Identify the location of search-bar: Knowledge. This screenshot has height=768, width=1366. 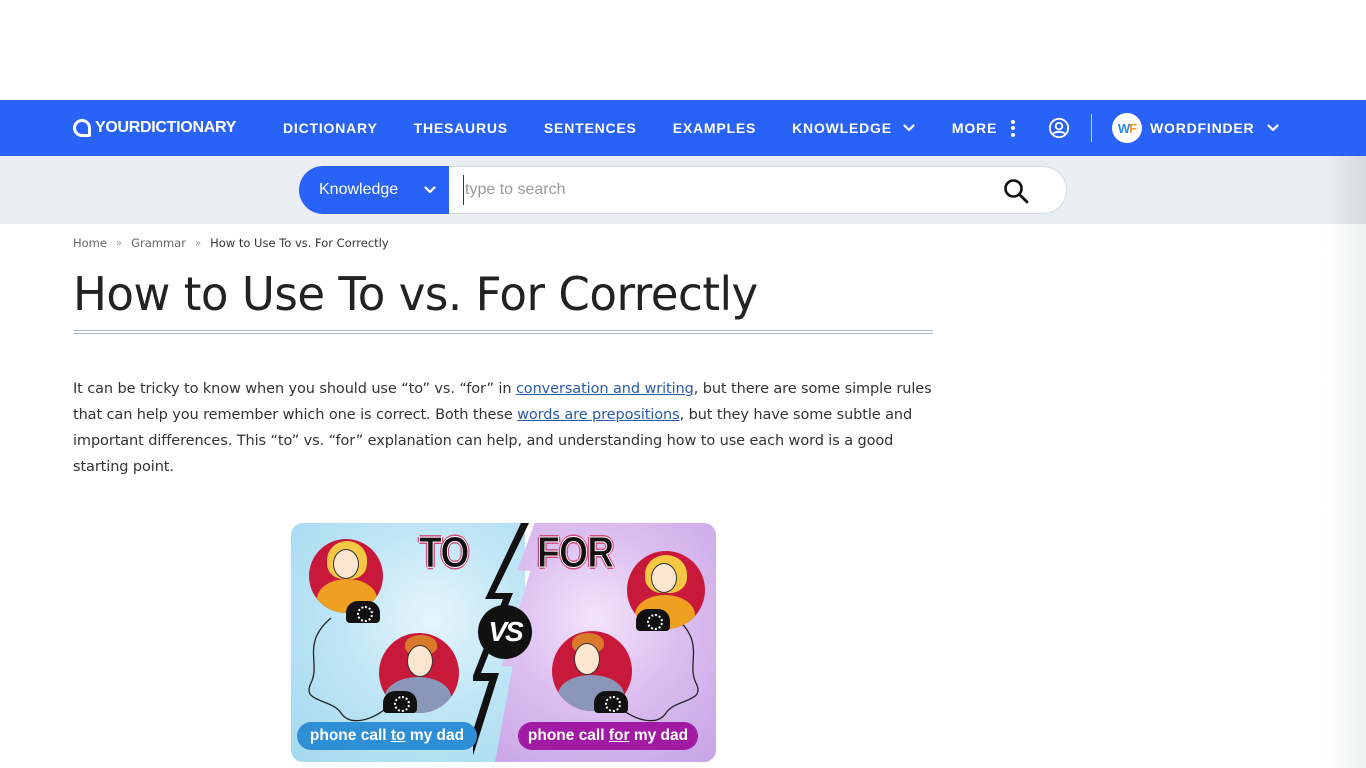
(683, 190).